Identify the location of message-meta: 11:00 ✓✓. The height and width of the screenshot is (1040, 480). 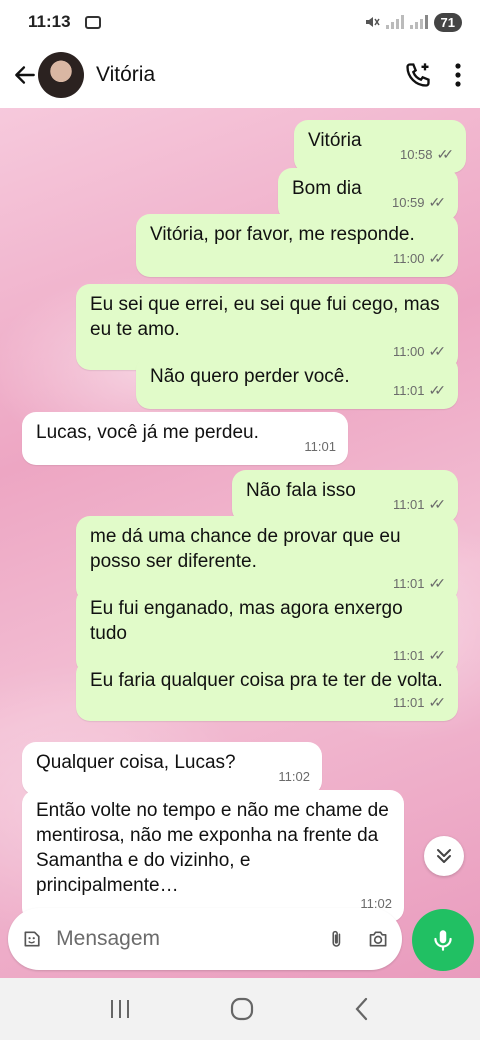
(419, 258).